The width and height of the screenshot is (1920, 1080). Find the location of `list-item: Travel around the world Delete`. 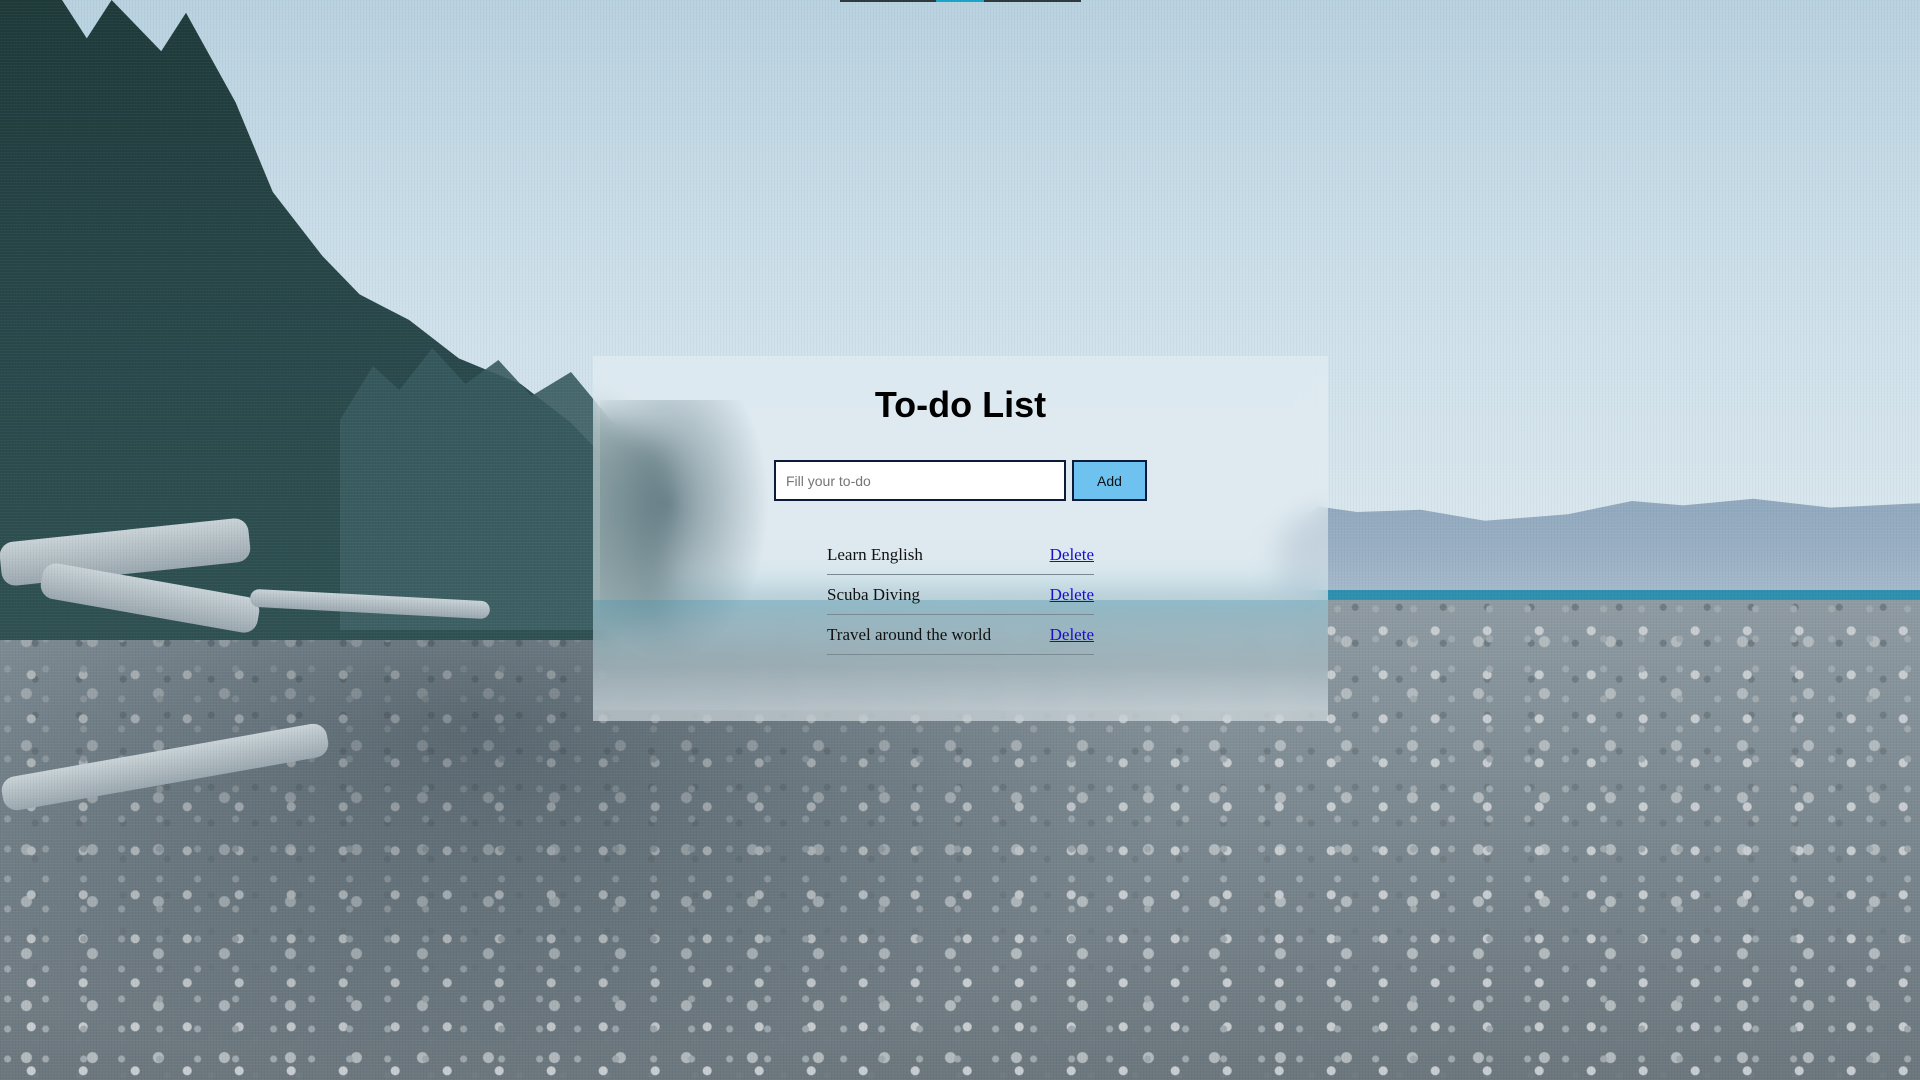

list-item: Travel around the world Delete is located at coordinates (960, 635).